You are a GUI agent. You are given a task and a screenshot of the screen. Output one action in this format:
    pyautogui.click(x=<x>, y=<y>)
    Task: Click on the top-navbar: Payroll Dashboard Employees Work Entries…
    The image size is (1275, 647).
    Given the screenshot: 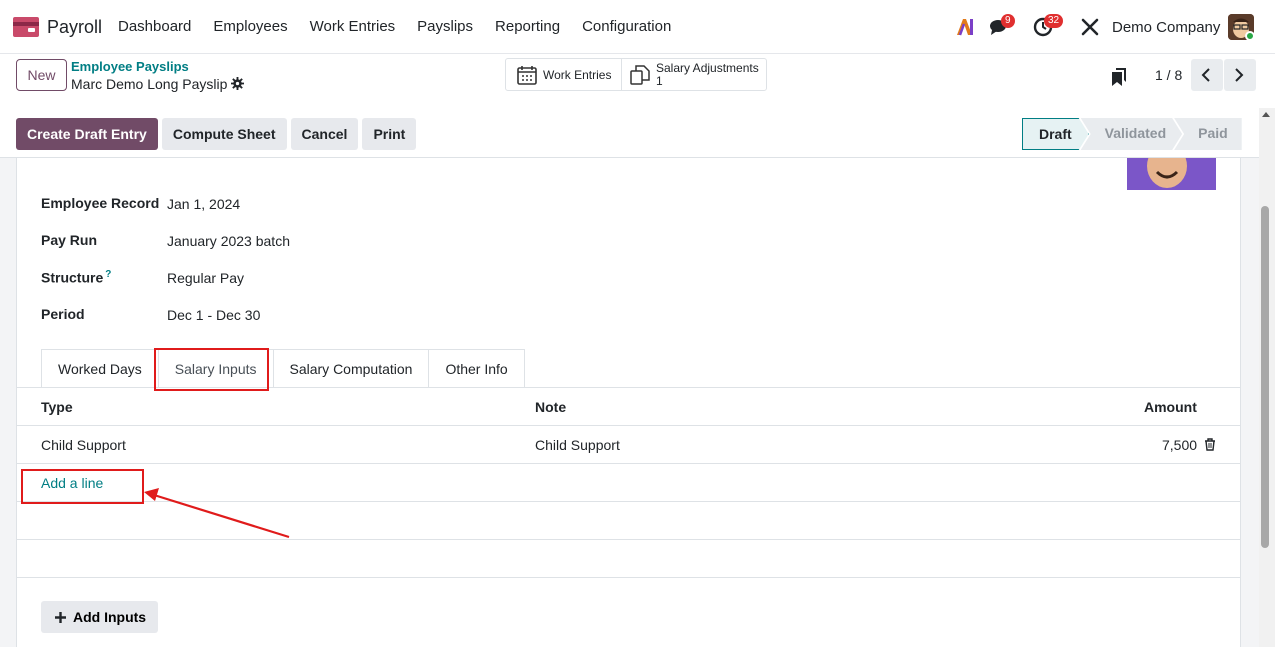 What is the action you would take?
    pyautogui.click(x=637, y=27)
    